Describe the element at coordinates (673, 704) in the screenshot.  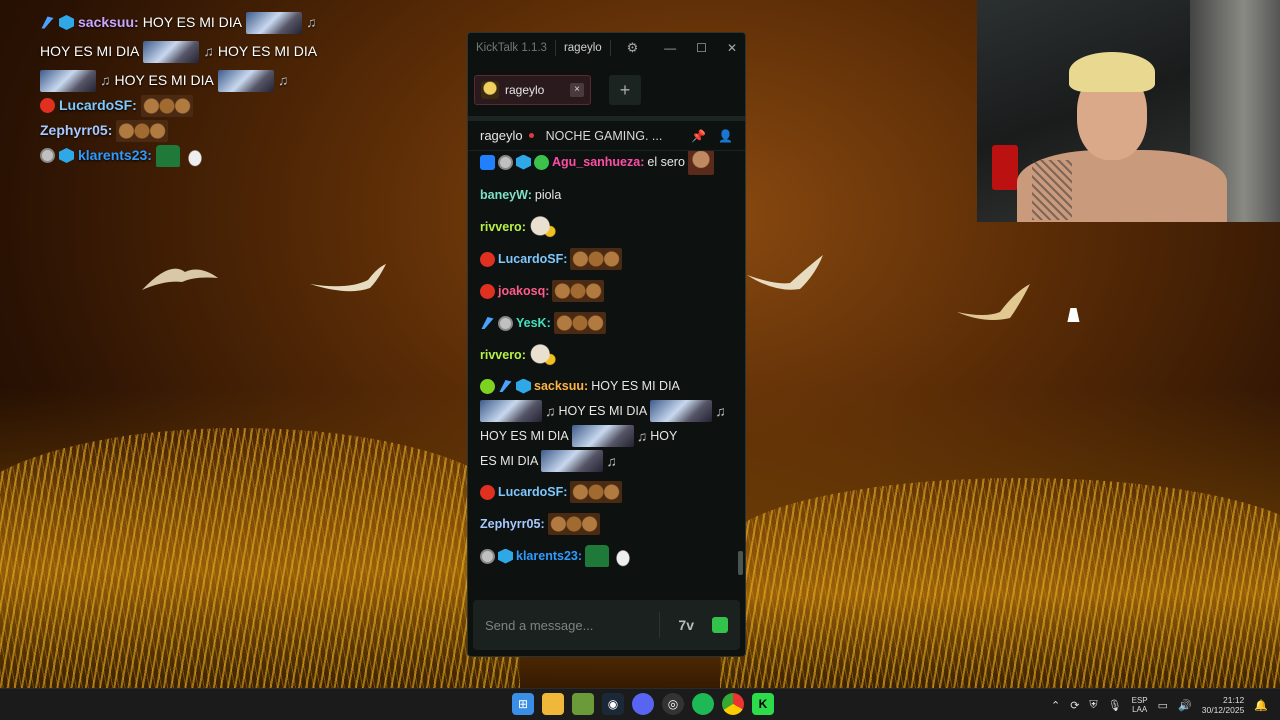
I see `obs-icon: ◎` at that location.